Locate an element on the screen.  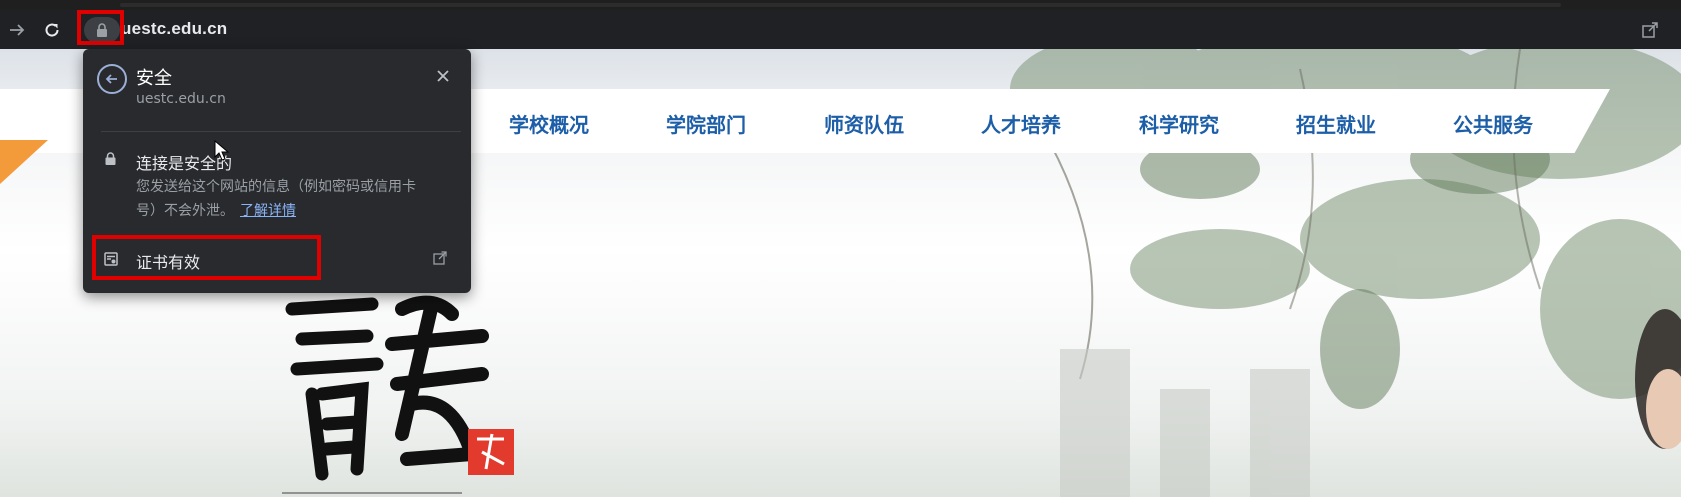
forward-arrow-icon is located at coordinates (17, 30).